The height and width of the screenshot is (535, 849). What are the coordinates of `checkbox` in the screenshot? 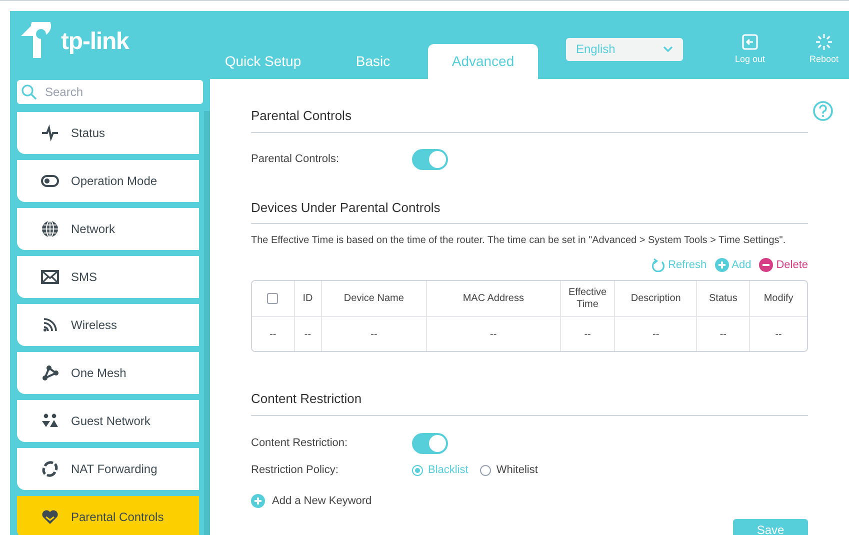 It's located at (272, 298).